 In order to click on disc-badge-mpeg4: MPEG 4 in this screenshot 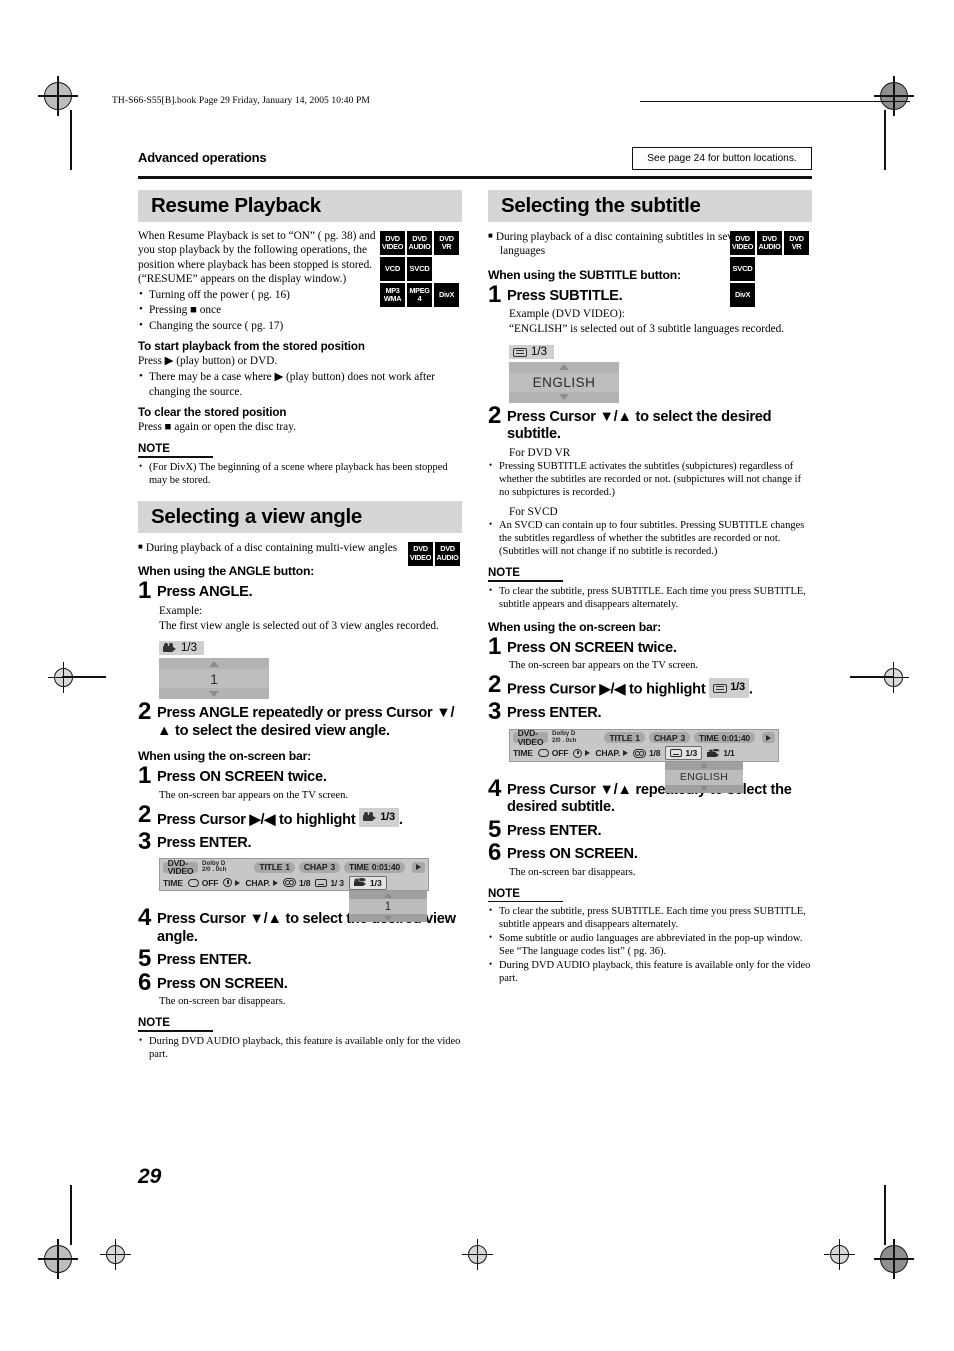, I will do `click(419, 295)`.